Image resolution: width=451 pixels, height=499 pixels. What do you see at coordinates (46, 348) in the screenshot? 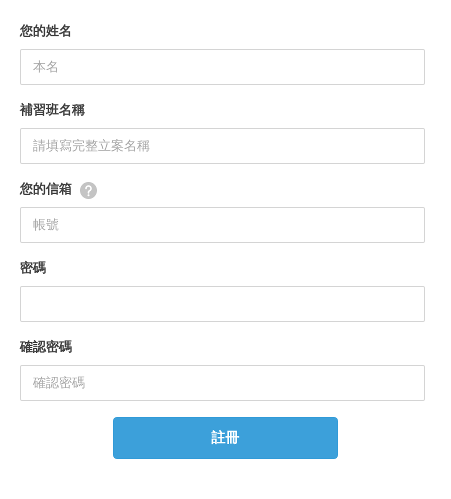
I see `field-label: 確認密碼` at bounding box center [46, 348].